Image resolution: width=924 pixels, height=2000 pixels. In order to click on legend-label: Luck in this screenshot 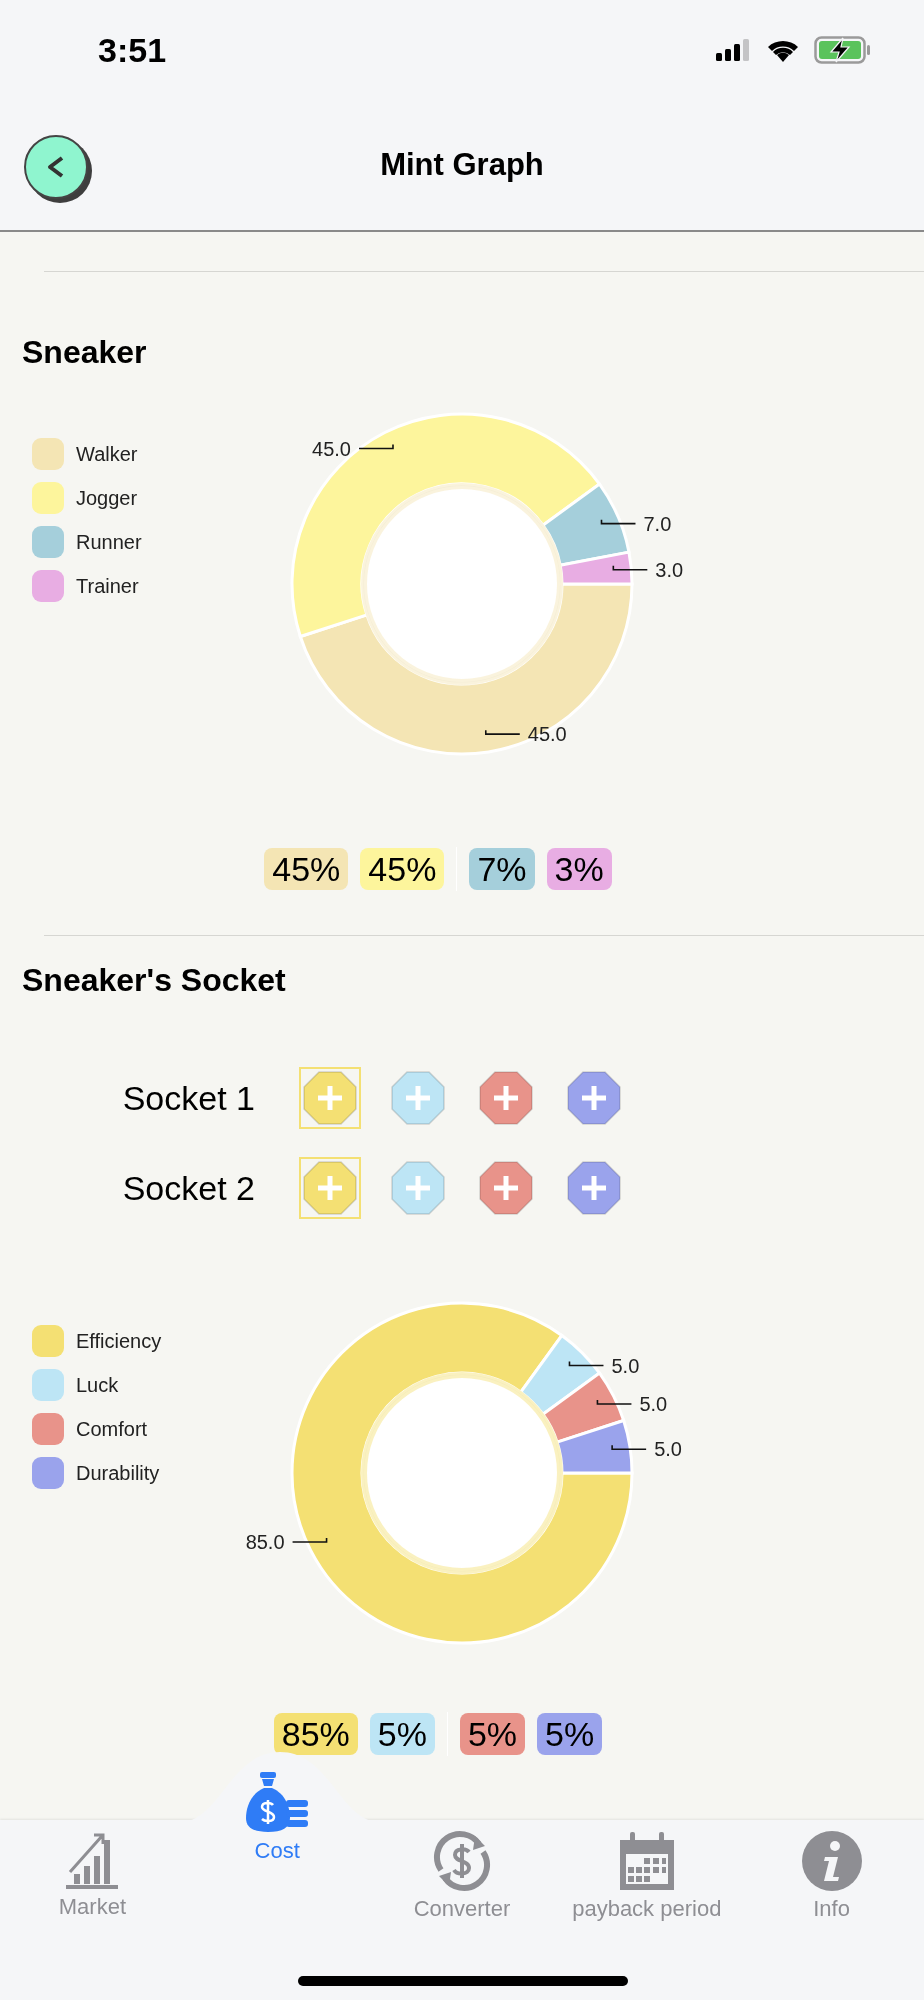, I will do `click(97, 1385)`.